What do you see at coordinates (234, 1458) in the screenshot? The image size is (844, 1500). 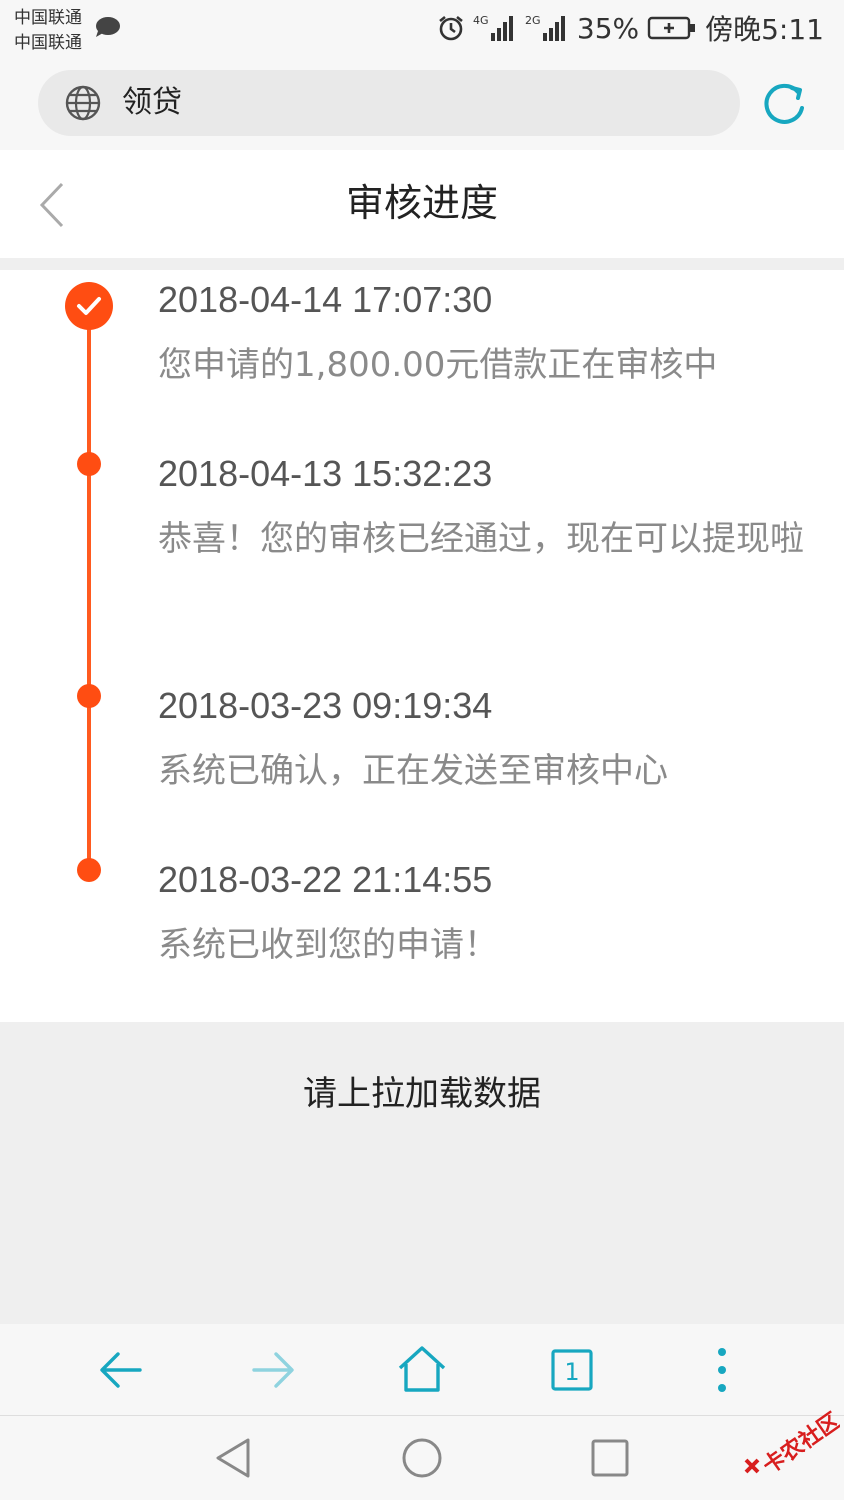 I see `nav-back-icon` at bounding box center [234, 1458].